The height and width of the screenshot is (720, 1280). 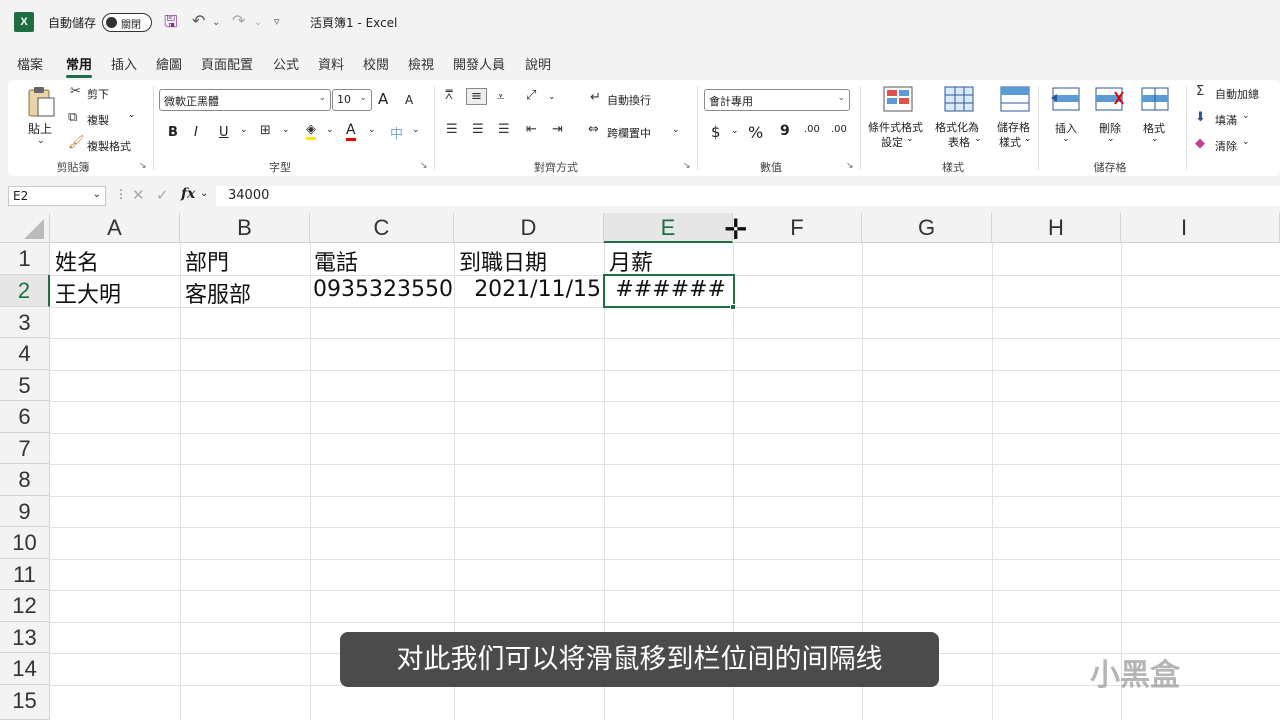 What do you see at coordinates (25, 291) in the screenshot?
I see `row-header-2: 2` at bounding box center [25, 291].